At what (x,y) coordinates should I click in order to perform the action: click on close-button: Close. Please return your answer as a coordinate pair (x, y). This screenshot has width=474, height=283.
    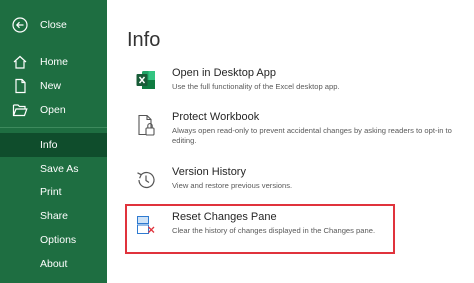
    Looking at the image, I should click on (53, 25).